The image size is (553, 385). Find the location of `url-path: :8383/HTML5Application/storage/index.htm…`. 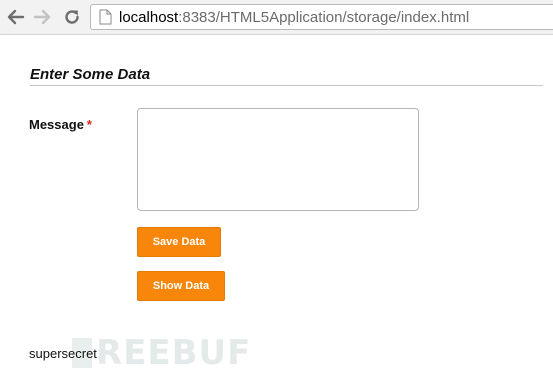

url-path: :8383/HTML5Application/storage/index.htm… is located at coordinates (324, 17).